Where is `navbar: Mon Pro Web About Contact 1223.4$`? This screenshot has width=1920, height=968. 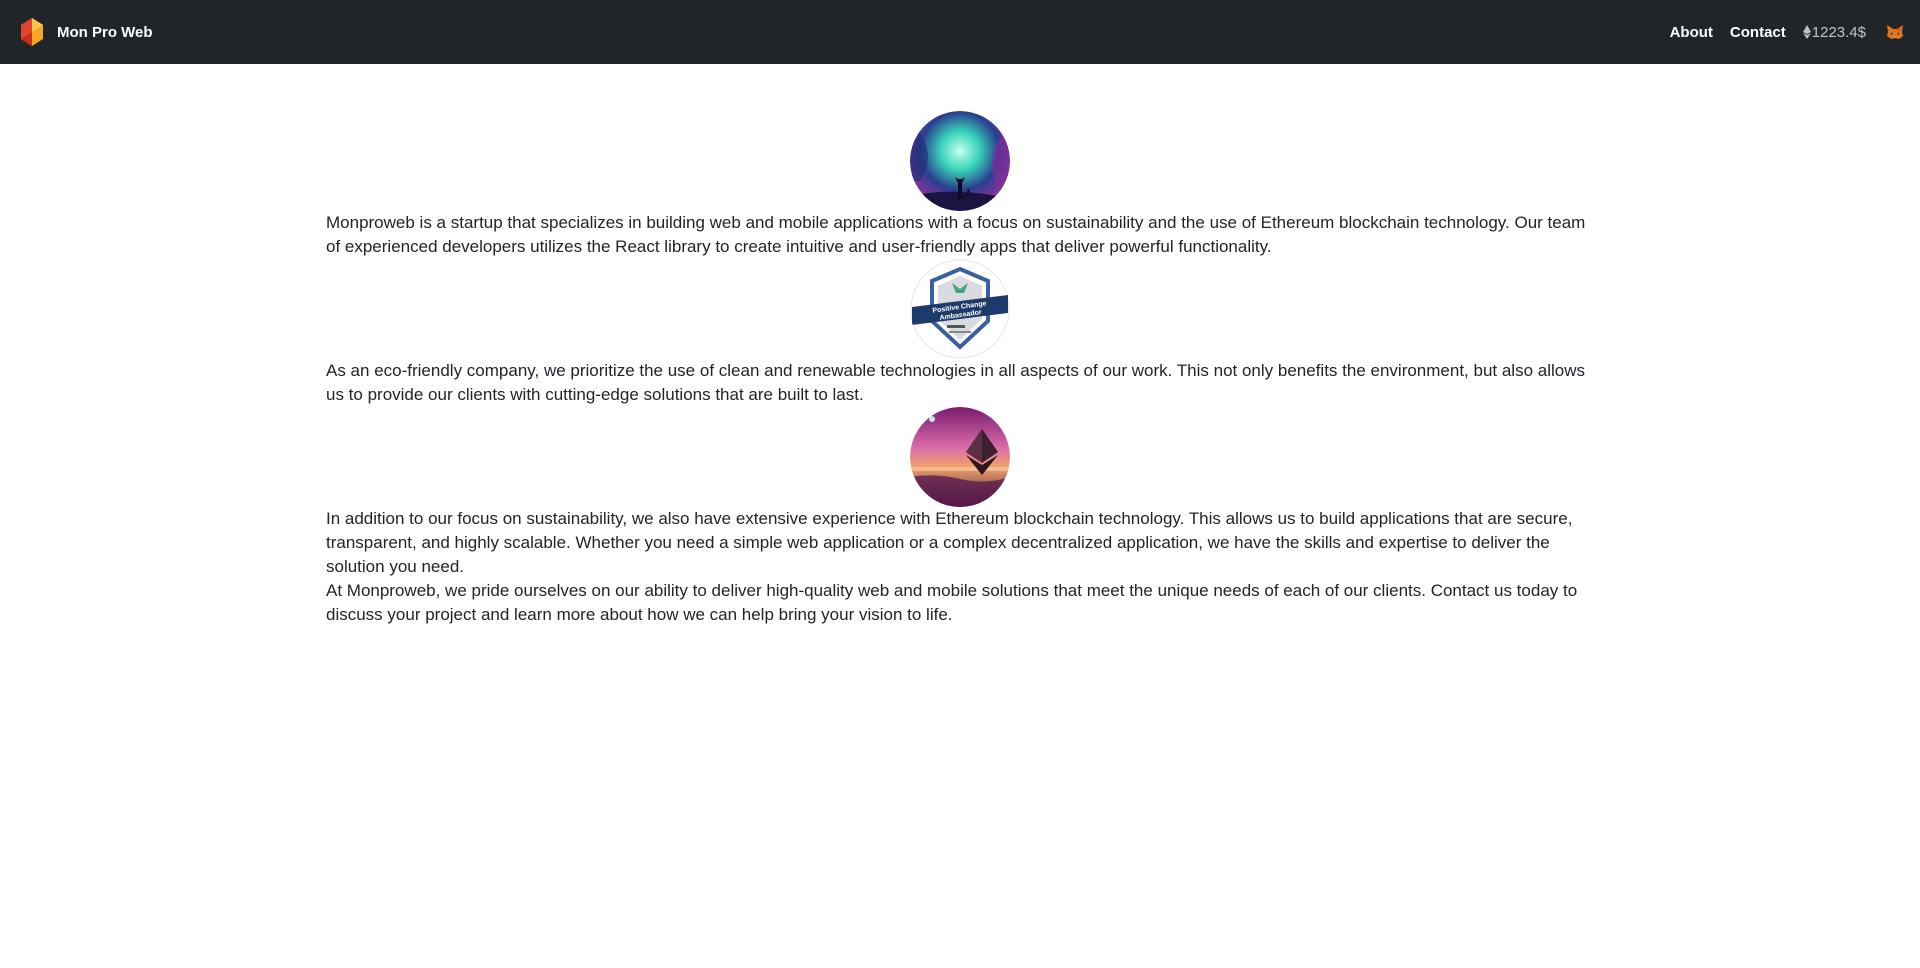
navbar: Mon Pro Web About Contact 1223.4$ is located at coordinates (960, 32).